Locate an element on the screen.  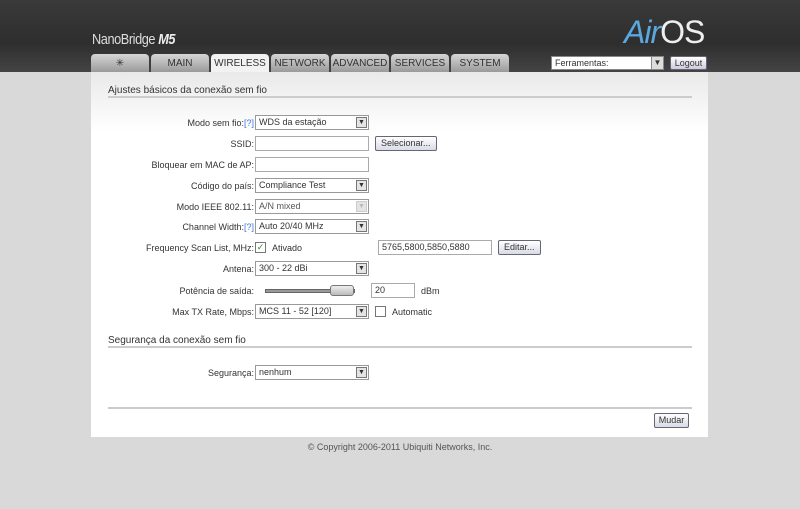
automatic-checkbox is located at coordinates (380, 311).